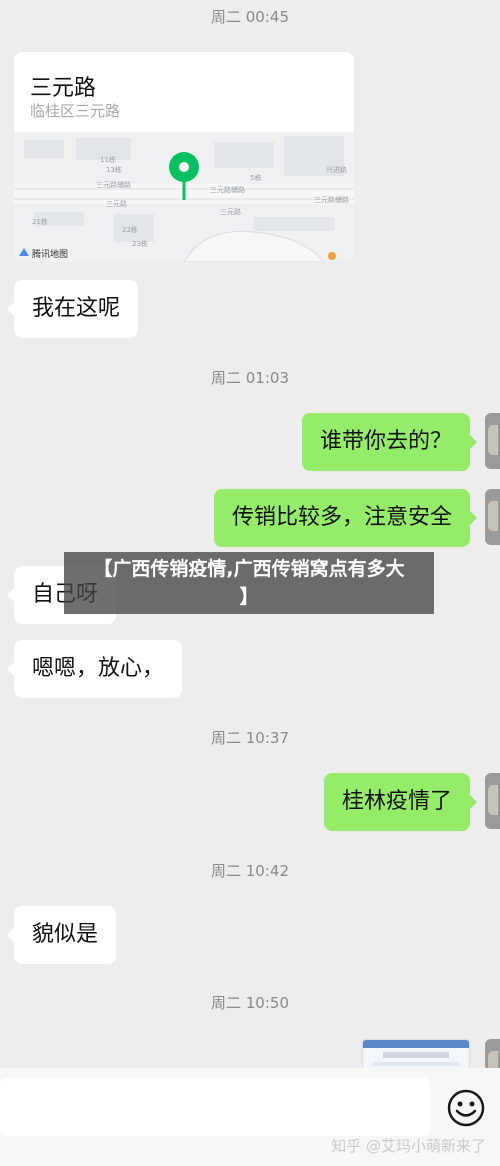 The height and width of the screenshot is (1166, 500). I want to click on watermark: 知乎 @艾玛小萌新来了, so click(408, 1146).